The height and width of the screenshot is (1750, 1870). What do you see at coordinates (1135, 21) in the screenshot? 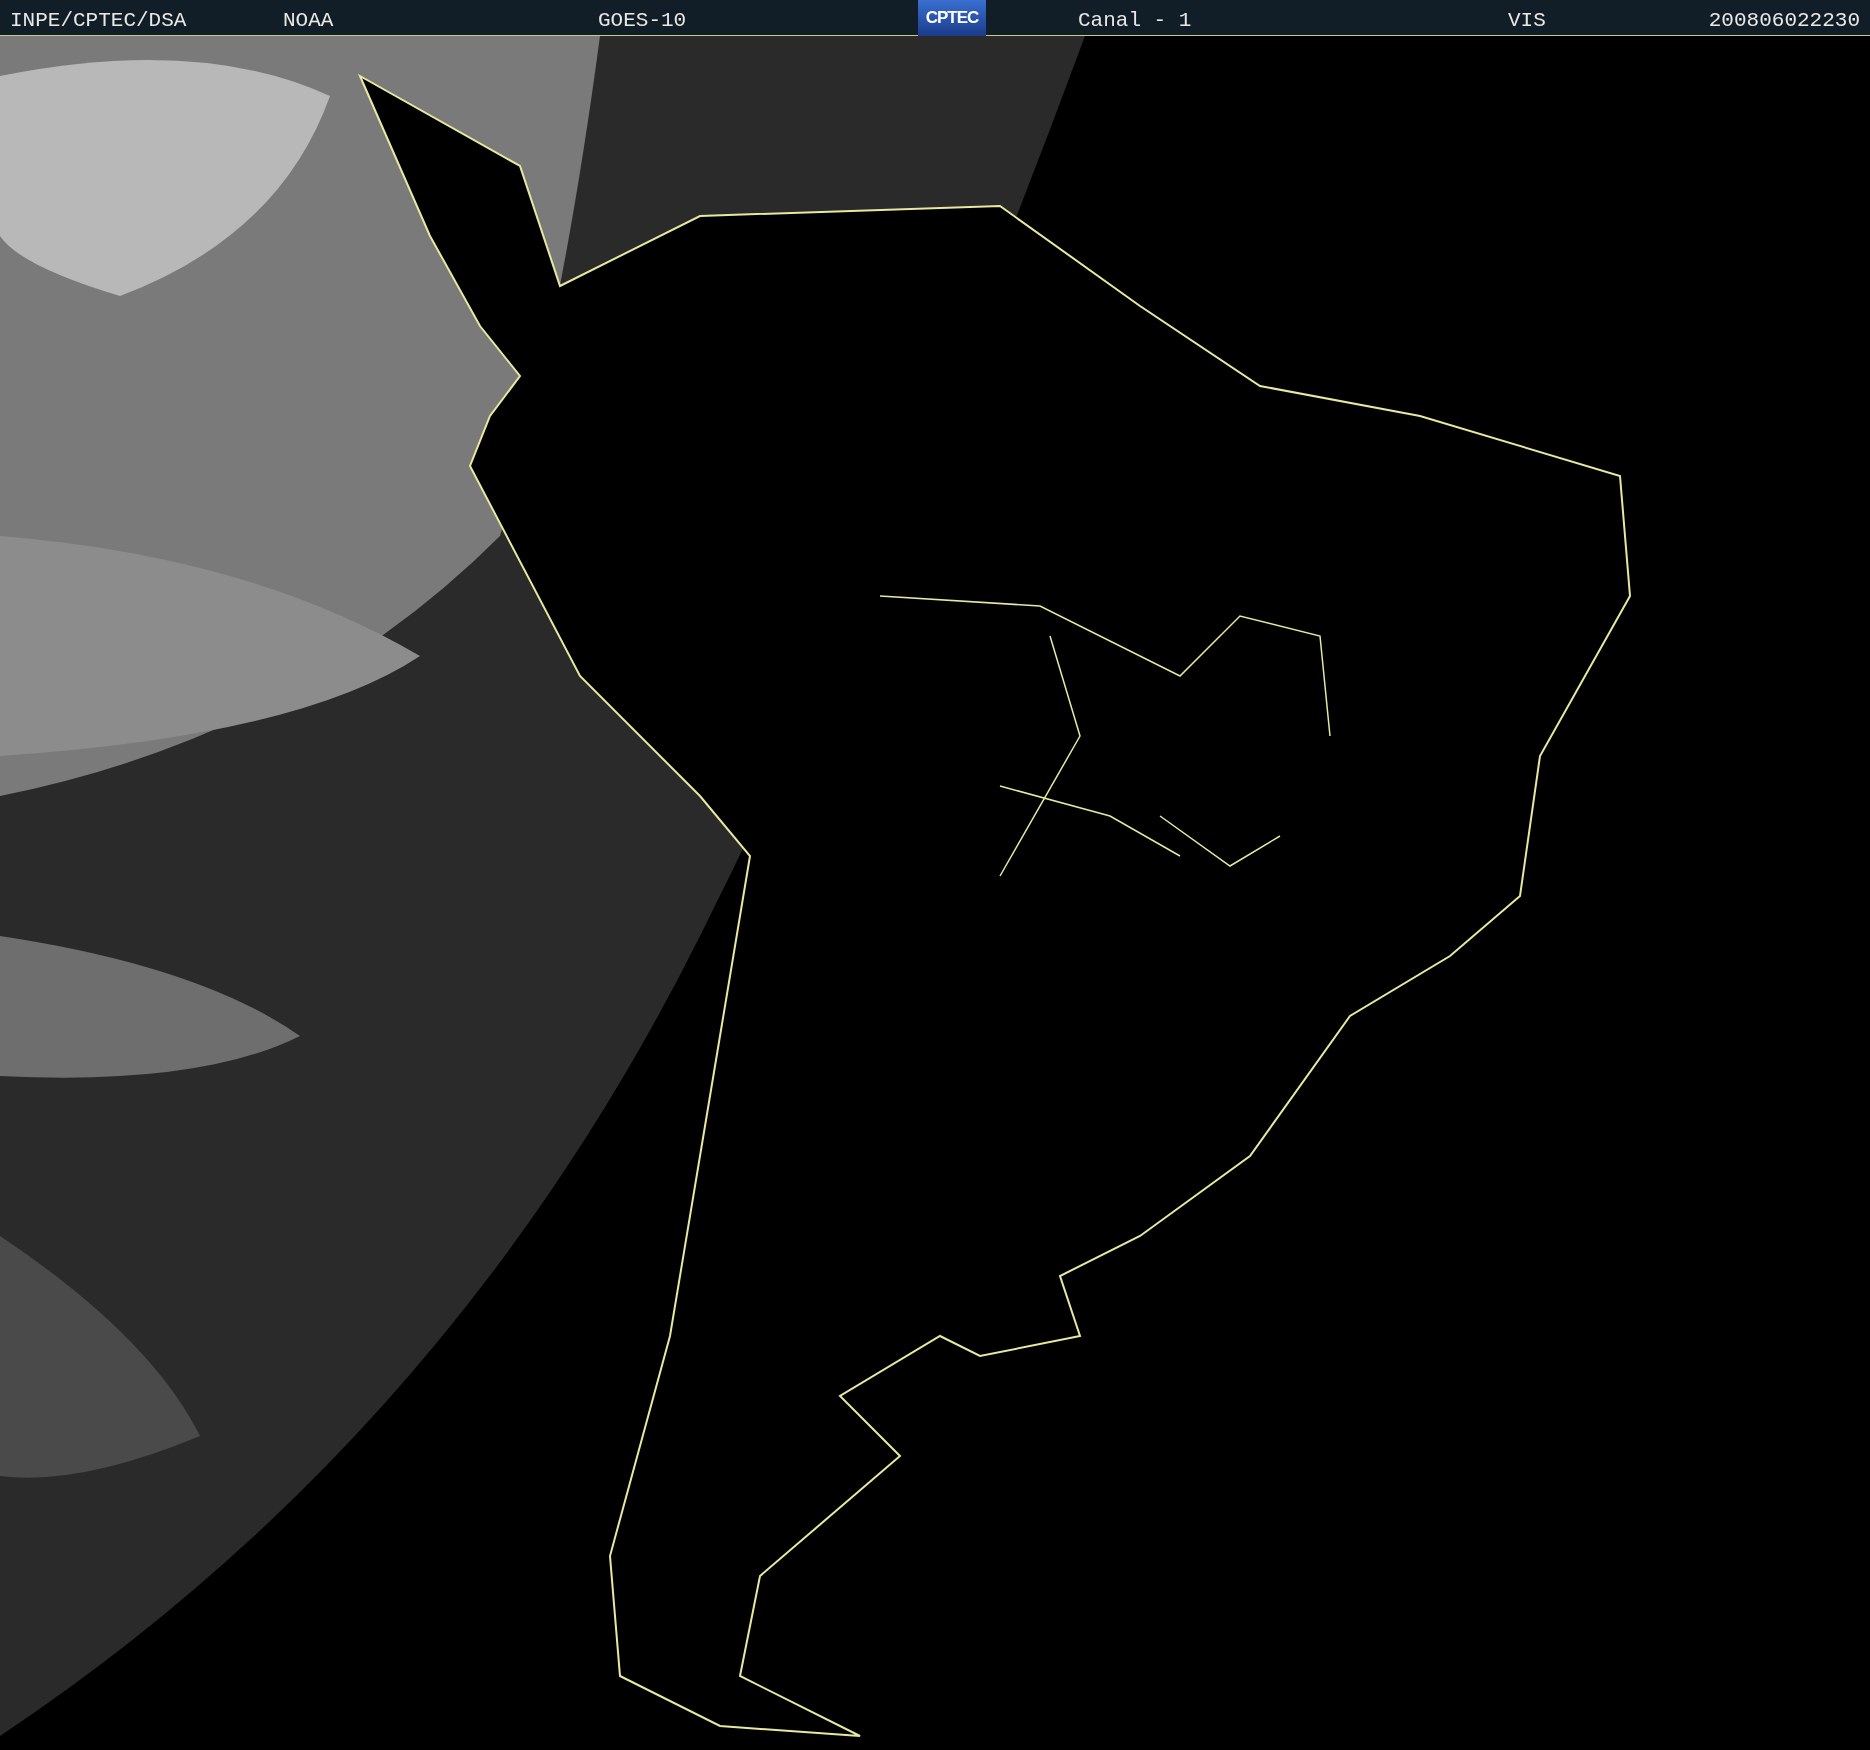
I see `channel-label: Canal - 1` at bounding box center [1135, 21].